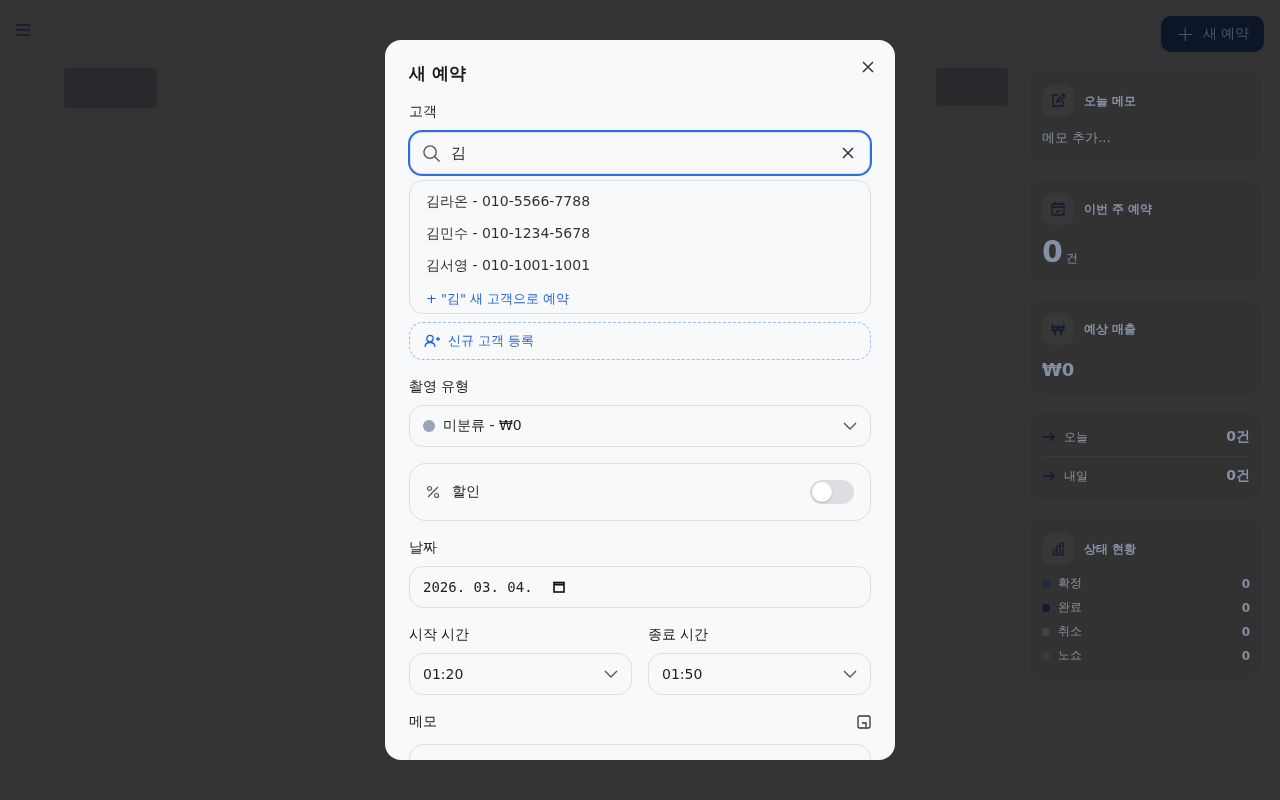 The height and width of the screenshot is (800, 1280). Describe the element at coordinates (640, 426) in the screenshot. I see `shoot-type-select: 미분류 - ₩0` at that location.